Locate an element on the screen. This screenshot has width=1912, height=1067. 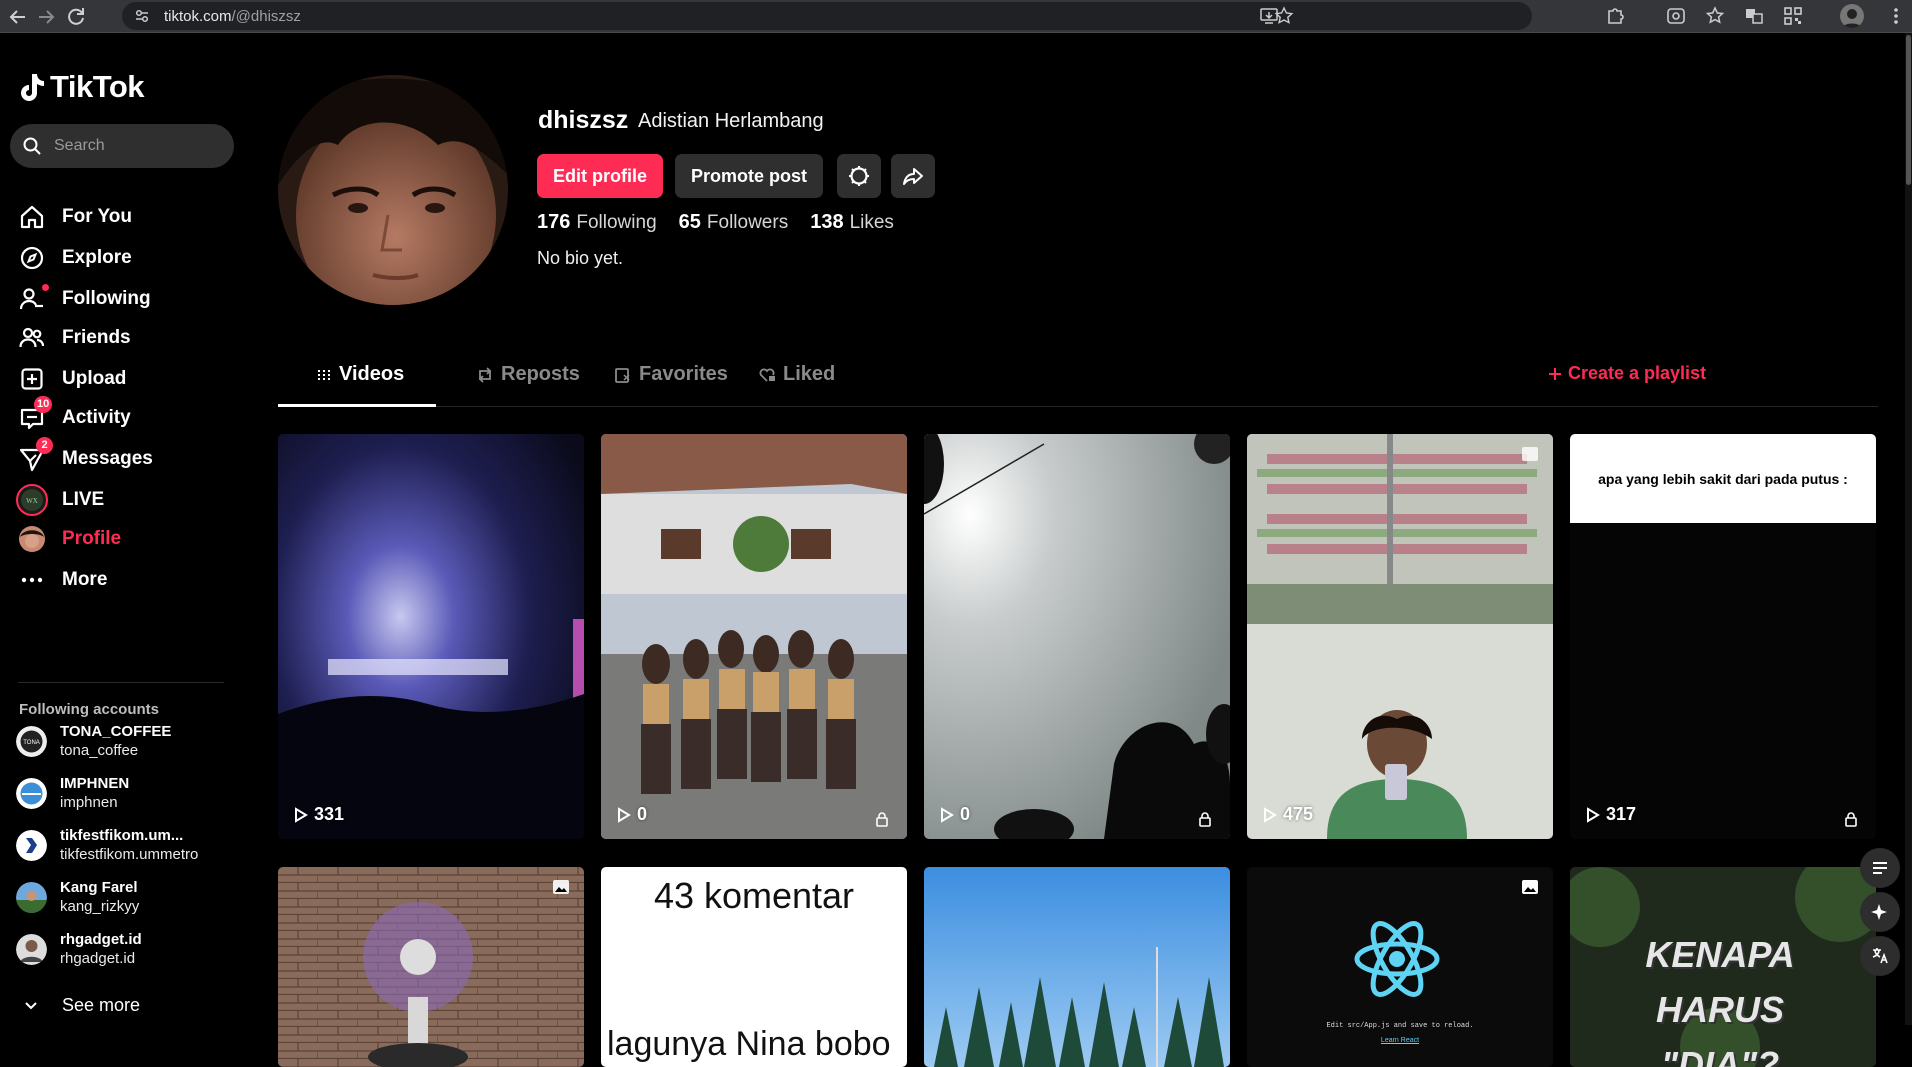
tab-favorites: Favorites is located at coordinates (671, 374).